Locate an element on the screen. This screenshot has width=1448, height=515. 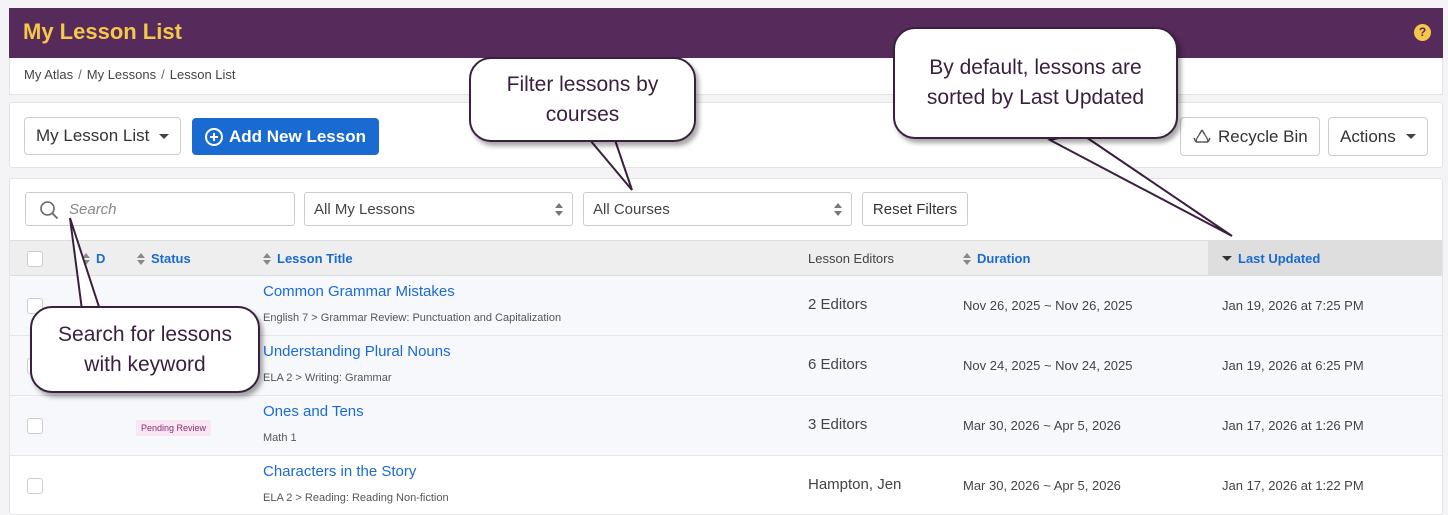
filter-callout: Filter lessons by courses is located at coordinates (582, 99).